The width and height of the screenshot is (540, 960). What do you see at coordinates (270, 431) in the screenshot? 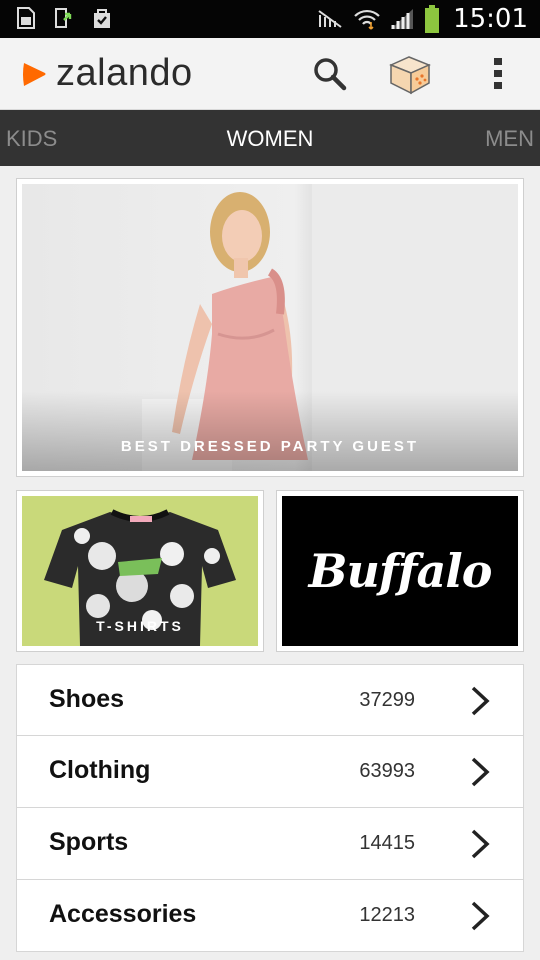
I see `caption-shade` at bounding box center [270, 431].